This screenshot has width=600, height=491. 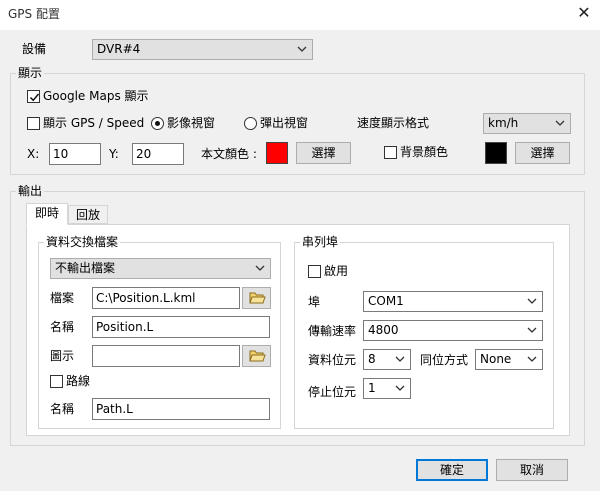 What do you see at coordinates (181, 409) in the screenshot?
I see `route-name-input: Path.L` at bounding box center [181, 409].